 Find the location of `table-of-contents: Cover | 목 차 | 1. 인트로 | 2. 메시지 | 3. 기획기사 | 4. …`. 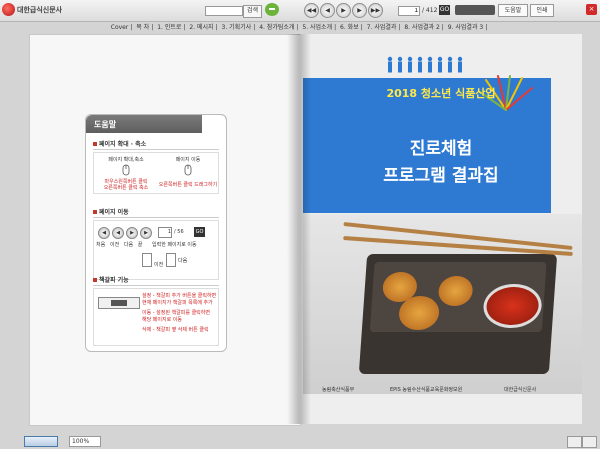

table-of-contents: Cover | 목 차 | 1. 인트로 | 2. 메시지 | 3. 기획기사 | 4. … is located at coordinates (299, 27).